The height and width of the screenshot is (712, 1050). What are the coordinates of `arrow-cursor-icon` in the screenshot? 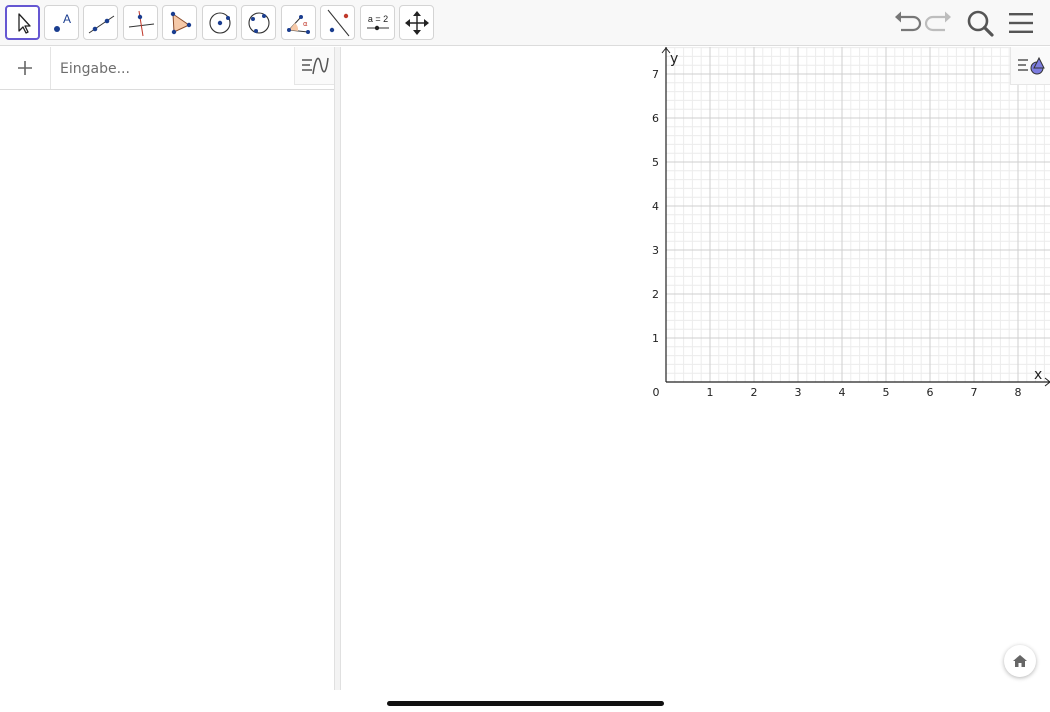 It's located at (24, 23).